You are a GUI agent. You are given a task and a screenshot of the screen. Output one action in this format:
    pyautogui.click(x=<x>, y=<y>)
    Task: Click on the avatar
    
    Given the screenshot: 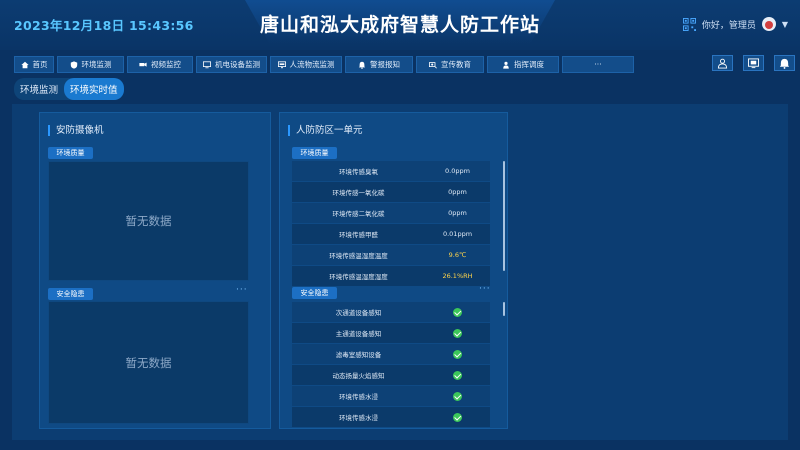 What is the action you would take?
    pyautogui.click(x=768, y=24)
    